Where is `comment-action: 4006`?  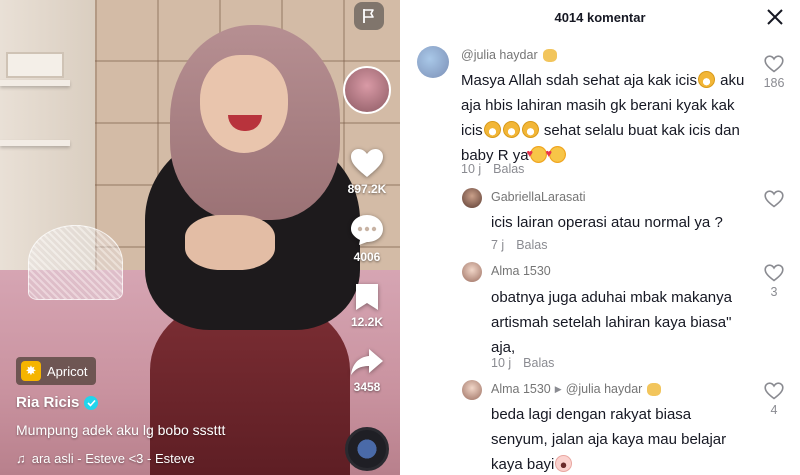
comment-action: 4006 is located at coordinates (367, 239).